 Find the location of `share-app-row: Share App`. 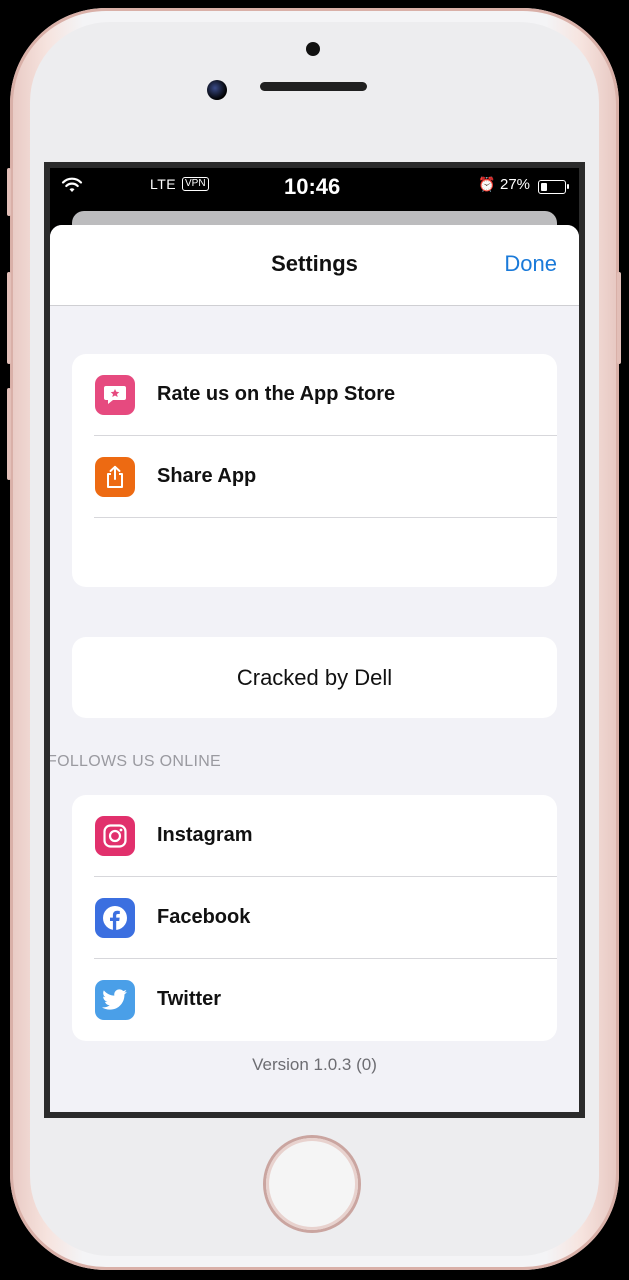

share-app-row: Share App is located at coordinates (314, 477).